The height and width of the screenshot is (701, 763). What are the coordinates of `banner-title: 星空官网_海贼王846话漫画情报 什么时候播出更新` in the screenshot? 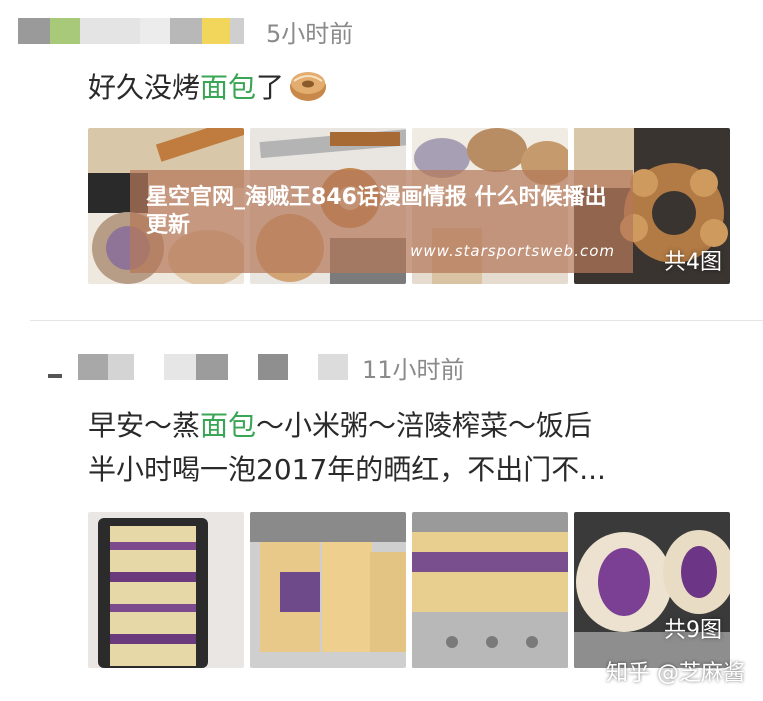 It's located at (376, 211).